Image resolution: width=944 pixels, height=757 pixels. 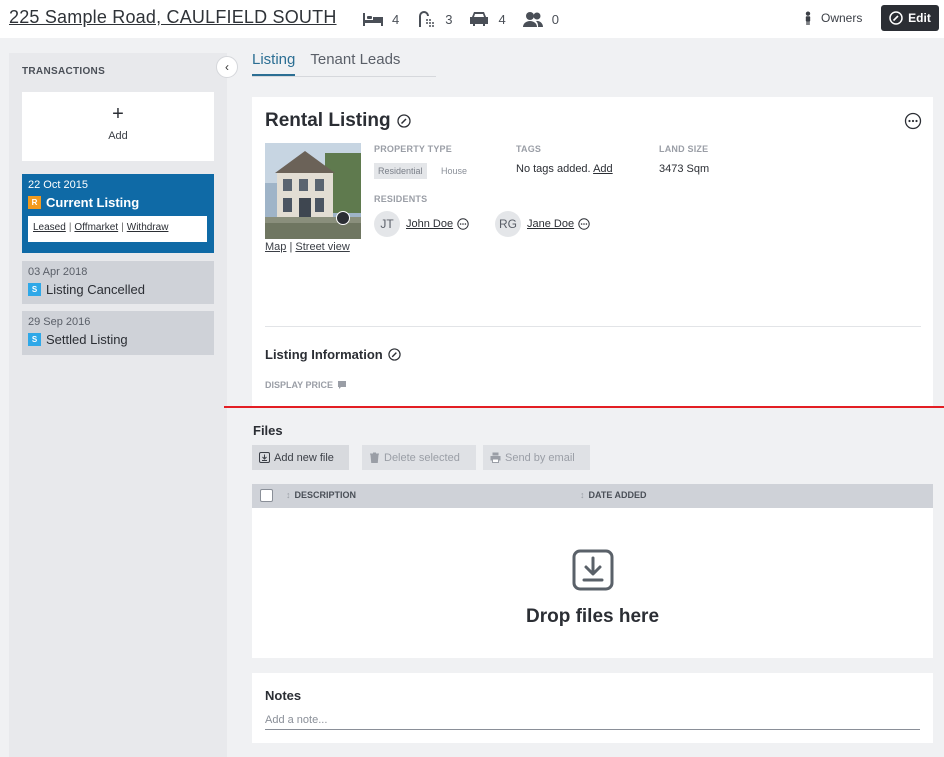 I want to click on avatar: JT, so click(x=387, y=224).